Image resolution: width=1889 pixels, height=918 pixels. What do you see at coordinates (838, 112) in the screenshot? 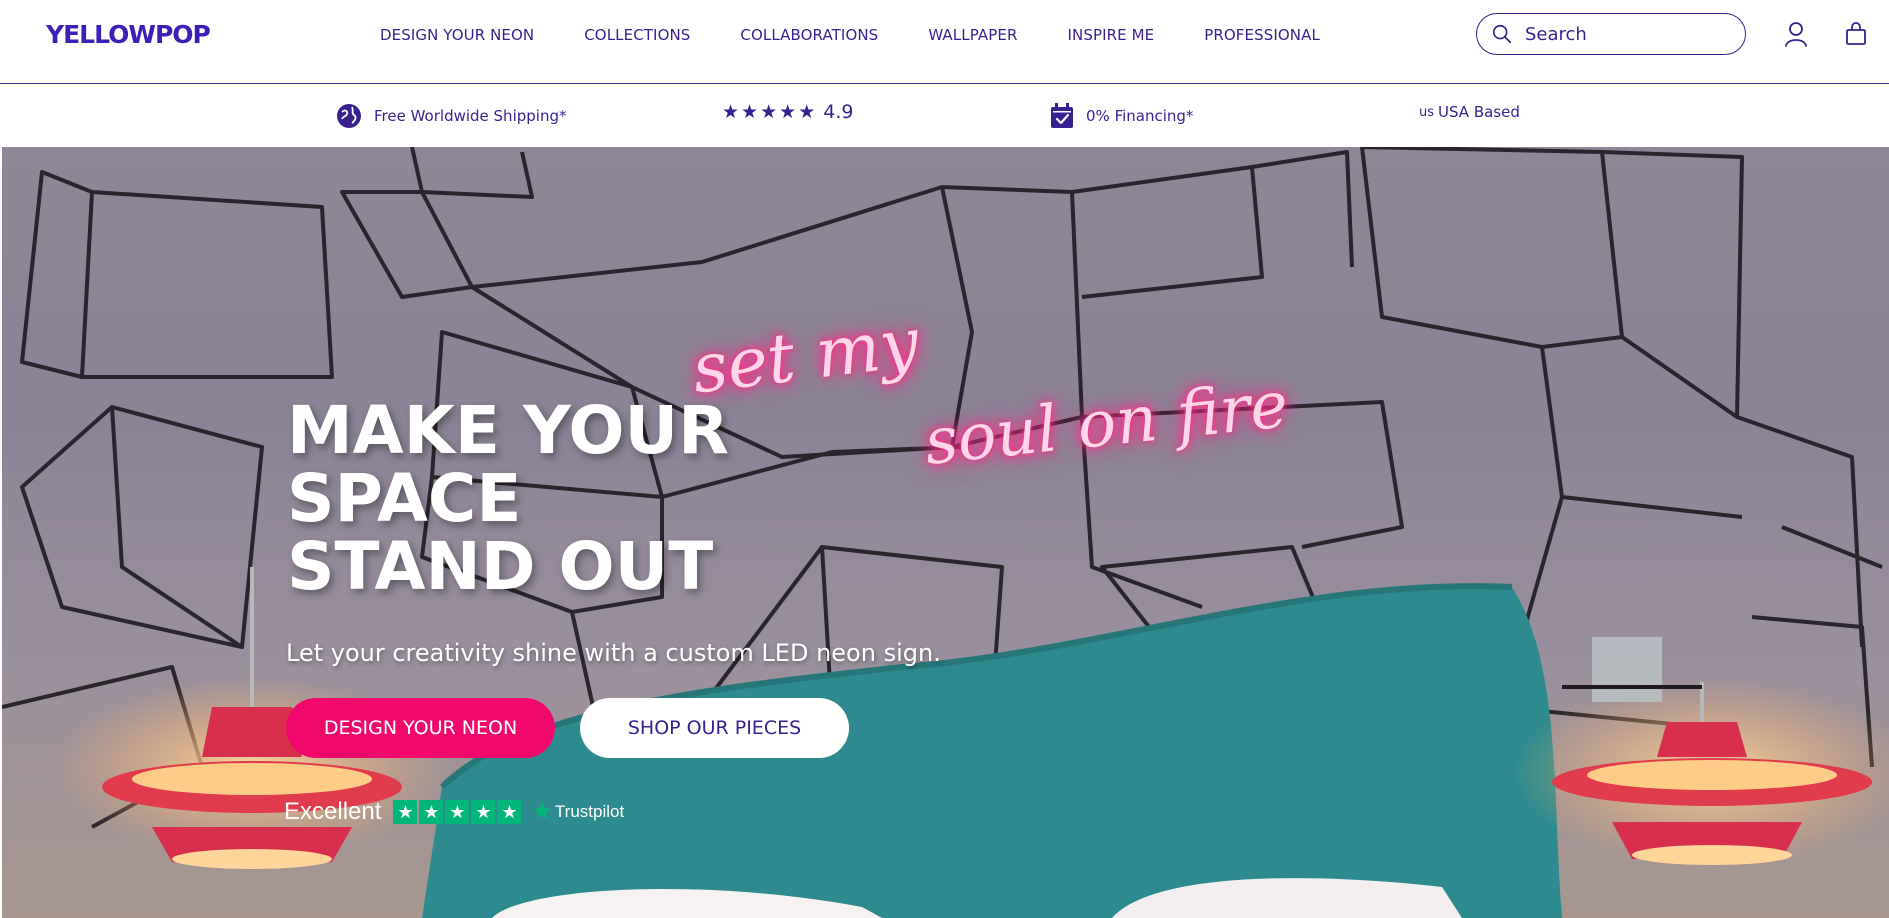
I see `usp-rating-value: 4.9` at bounding box center [838, 112].